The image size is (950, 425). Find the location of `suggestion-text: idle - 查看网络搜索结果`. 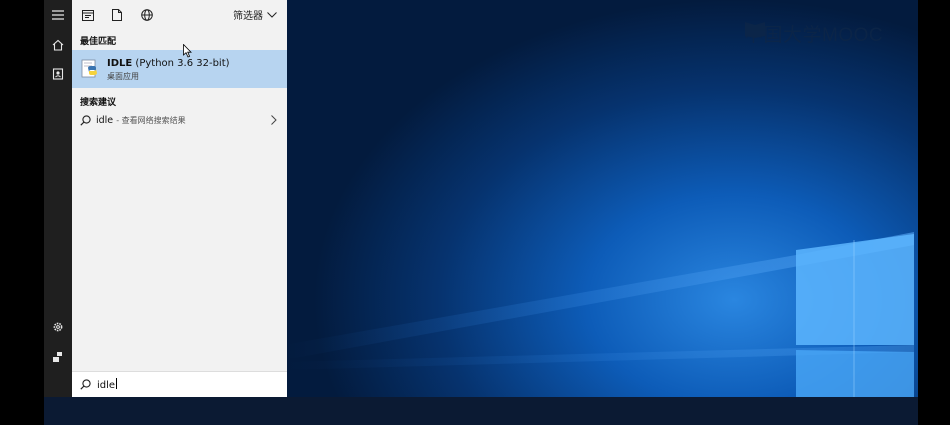

suggestion-text: idle - 查看网络搜索结果 is located at coordinates (141, 120).